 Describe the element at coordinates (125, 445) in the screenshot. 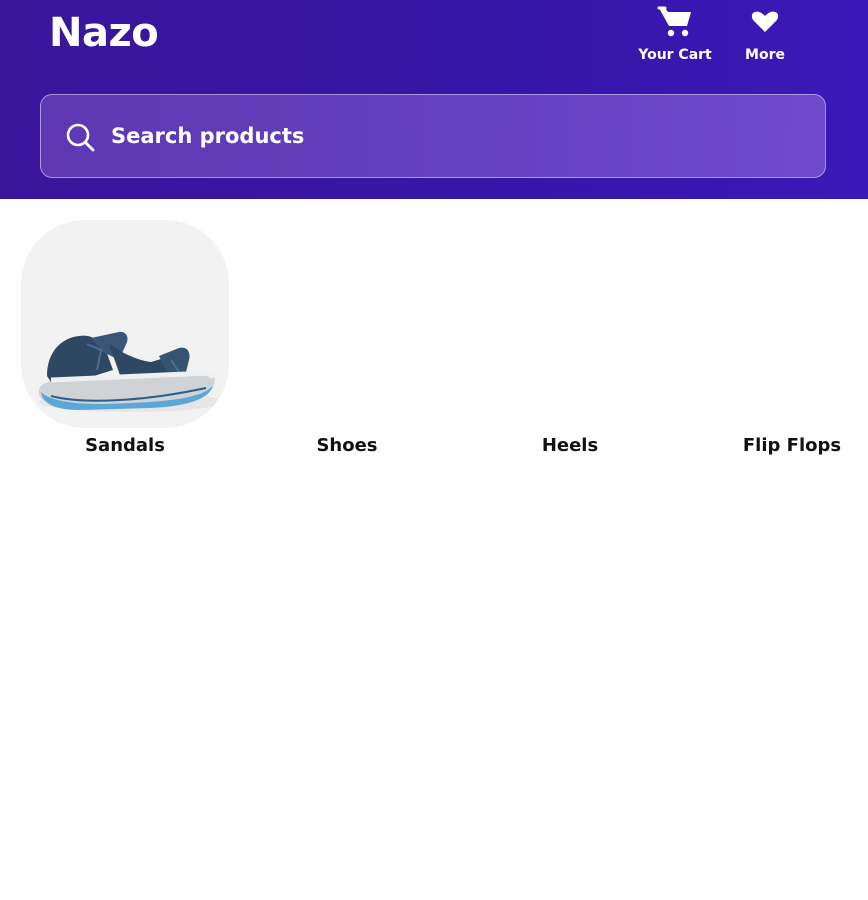

I see `category-label: Sandals` at that location.